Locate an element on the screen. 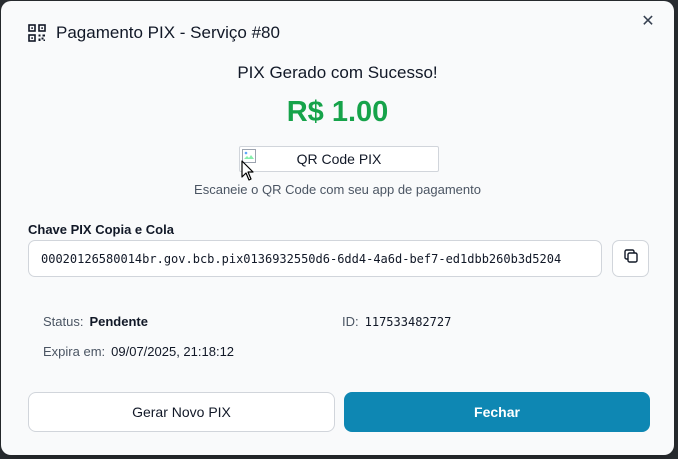 Image resolution: width=678 pixels, height=459 pixels. expires-label: Expira em: is located at coordinates (74, 351).